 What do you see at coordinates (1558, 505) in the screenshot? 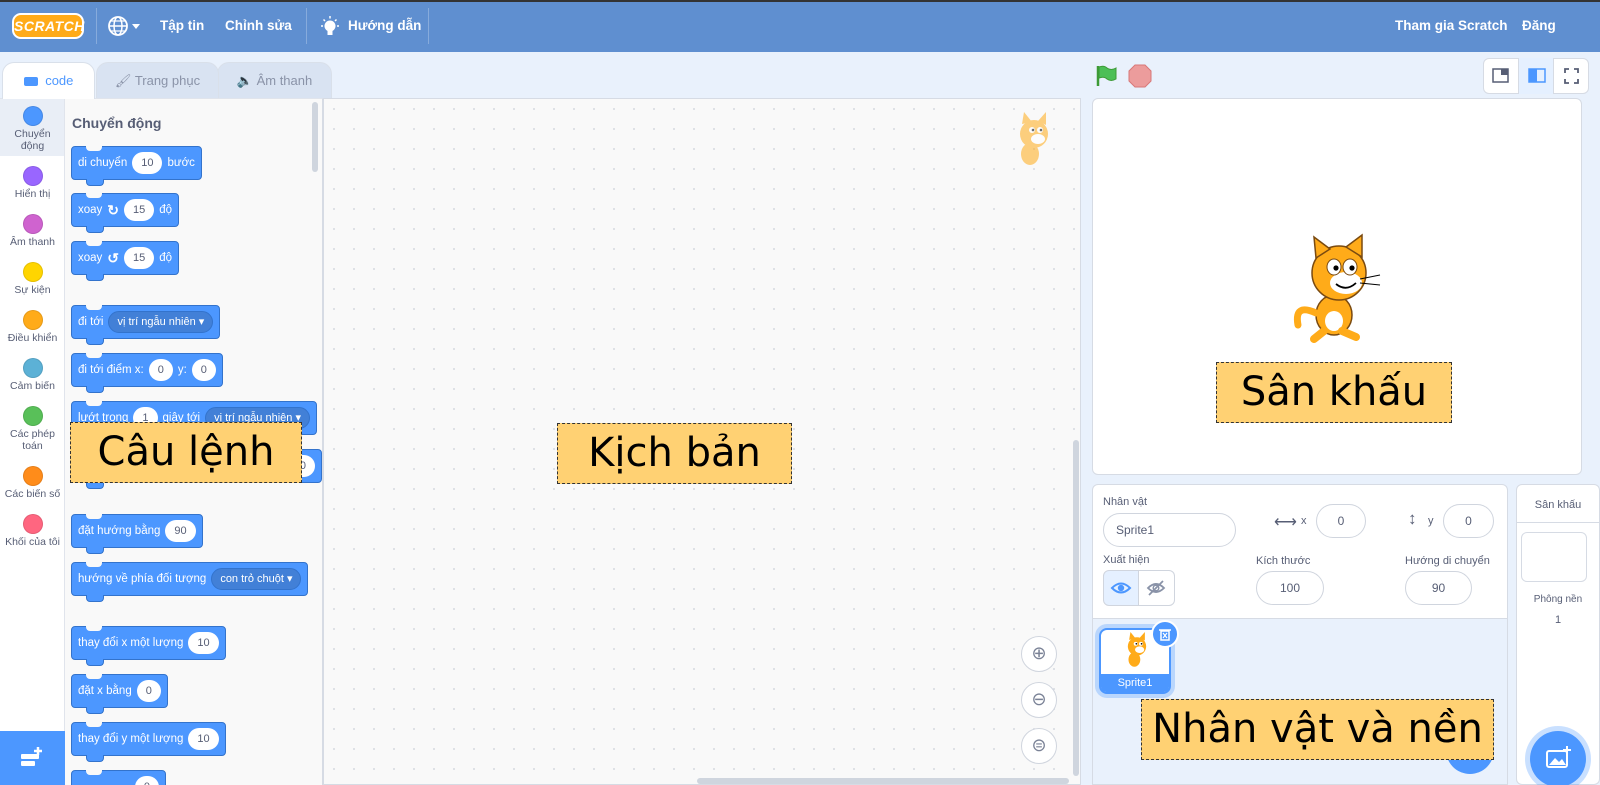
I see `stage-panel-title: Sân khấu` at bounding box center [1558, 505].